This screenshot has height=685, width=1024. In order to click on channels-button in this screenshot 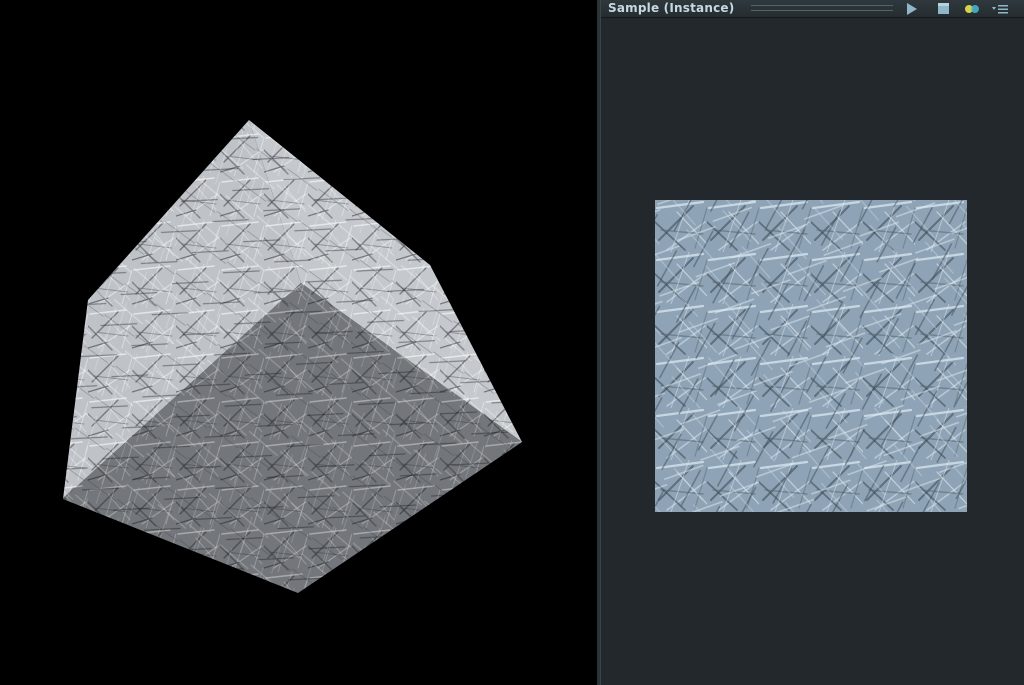, I will do `click(972, 8)`.